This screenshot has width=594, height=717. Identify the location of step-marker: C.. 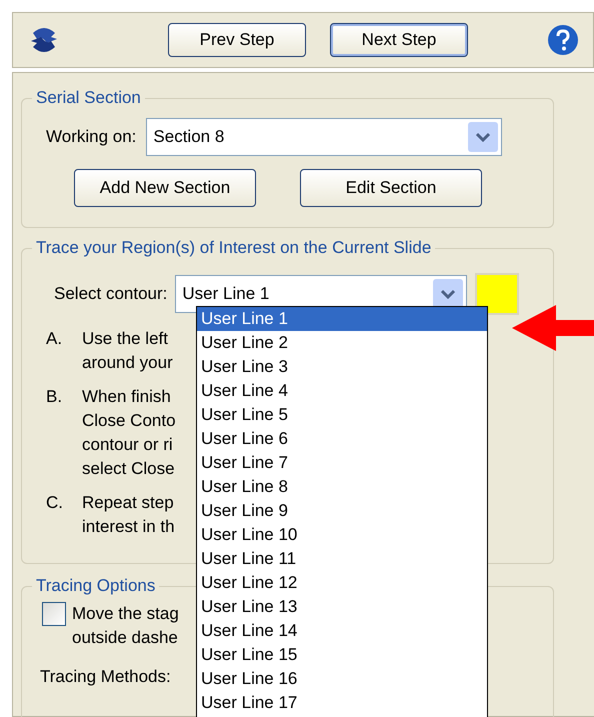
(54, 503).